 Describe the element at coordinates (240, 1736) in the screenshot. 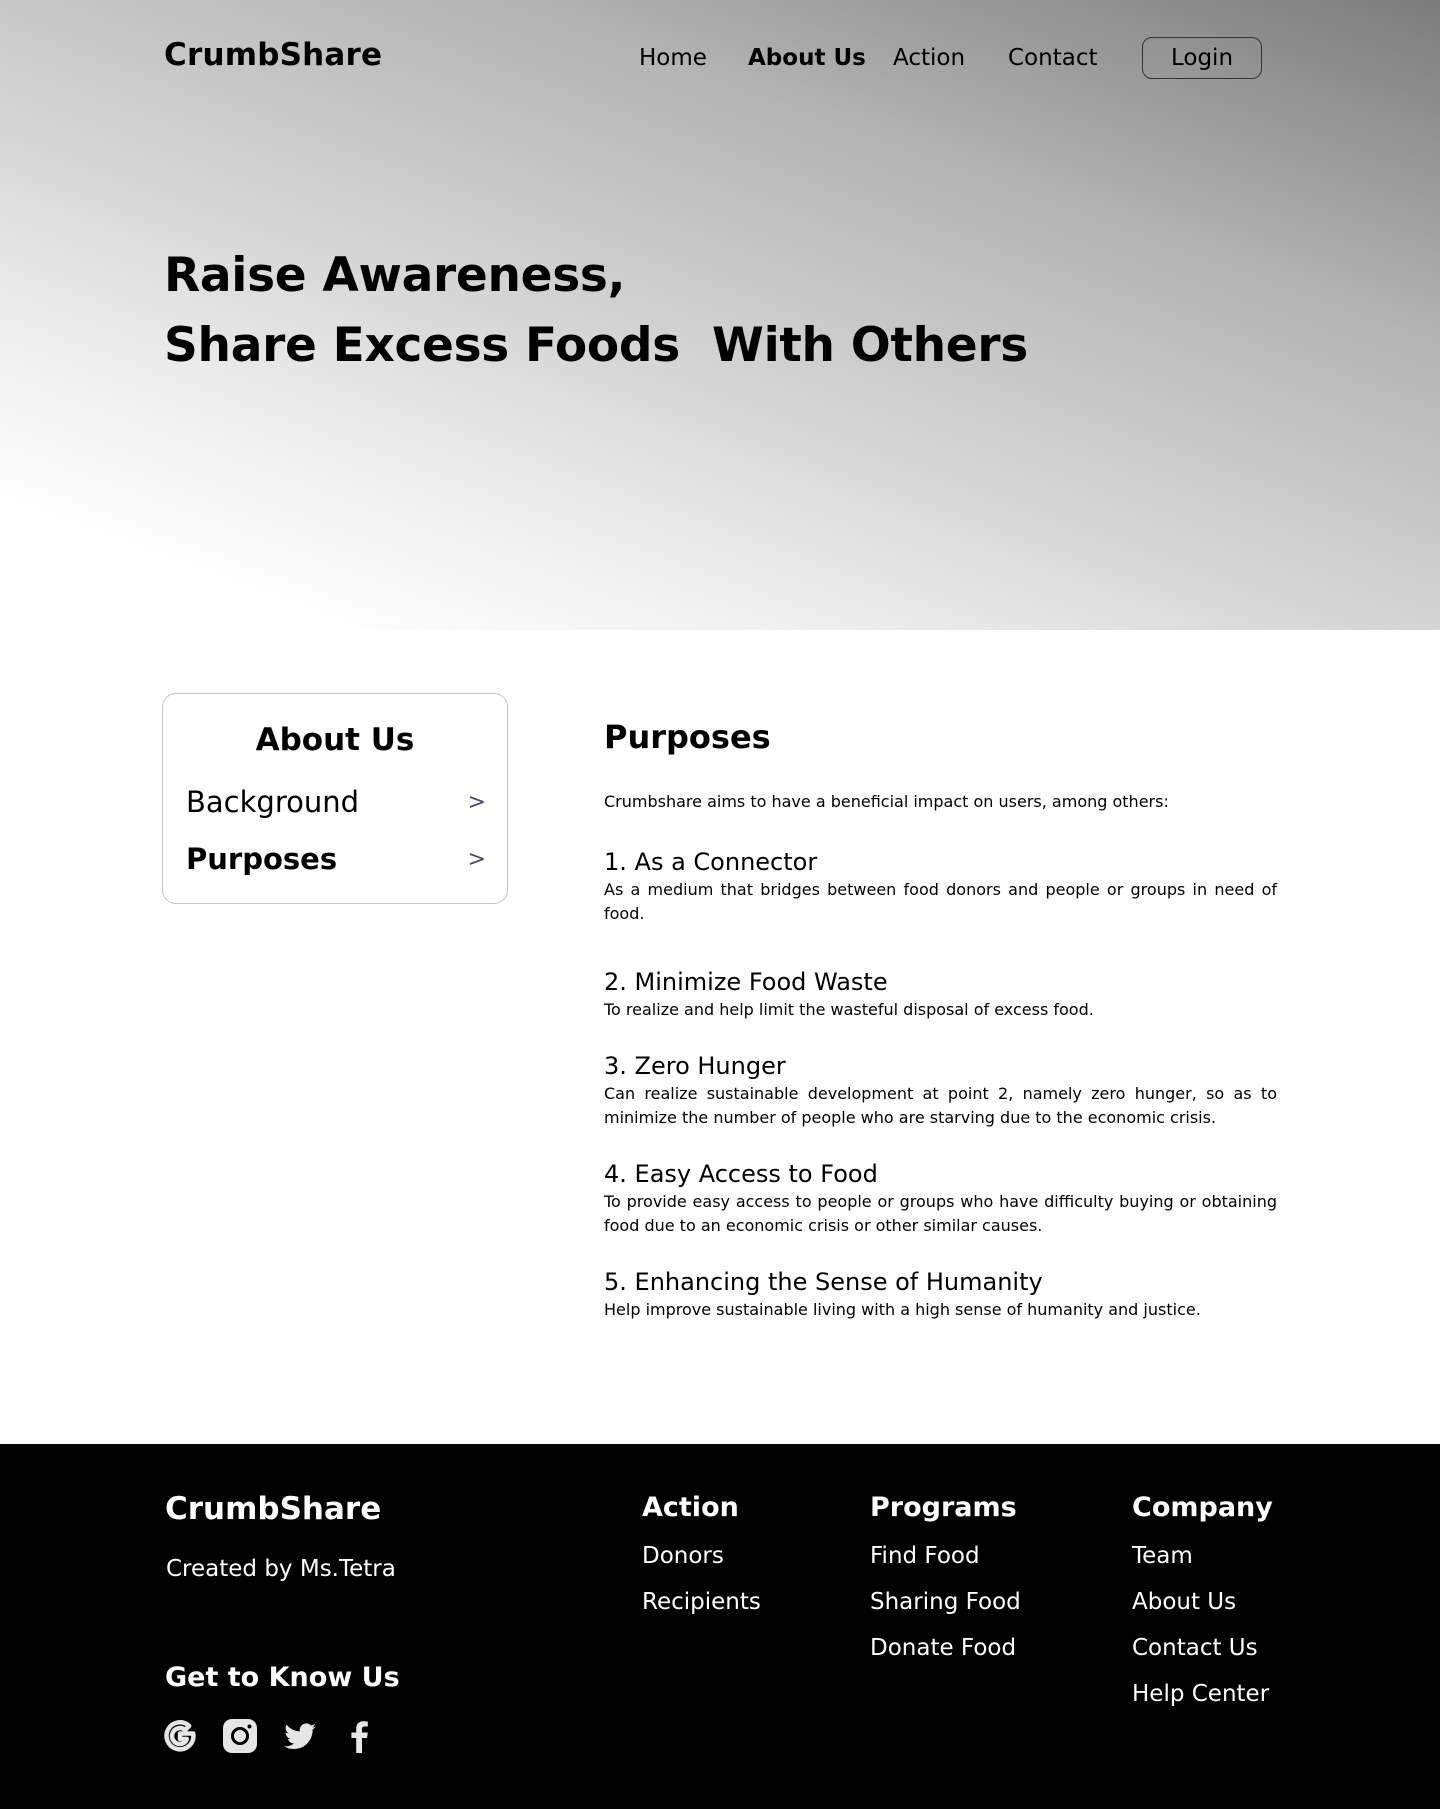

I see `instagram-icon` at that location.